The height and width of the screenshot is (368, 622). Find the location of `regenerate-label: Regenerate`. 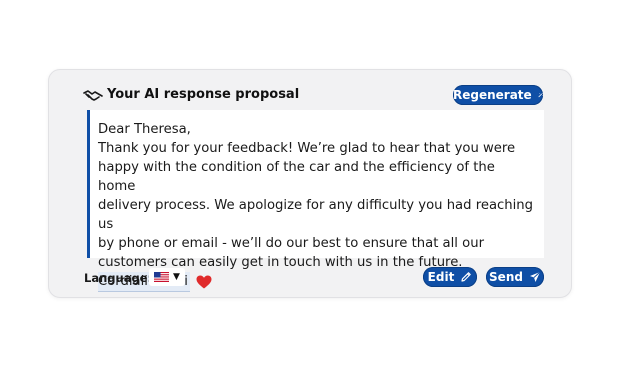

regenerate-label: Regenerate is located at coordinates (492, 95).